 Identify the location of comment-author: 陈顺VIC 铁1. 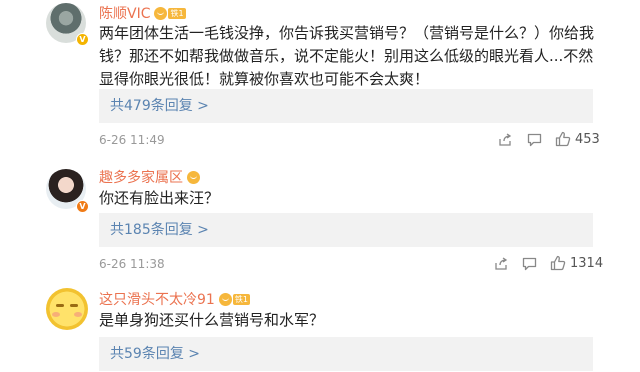
(142, 13).